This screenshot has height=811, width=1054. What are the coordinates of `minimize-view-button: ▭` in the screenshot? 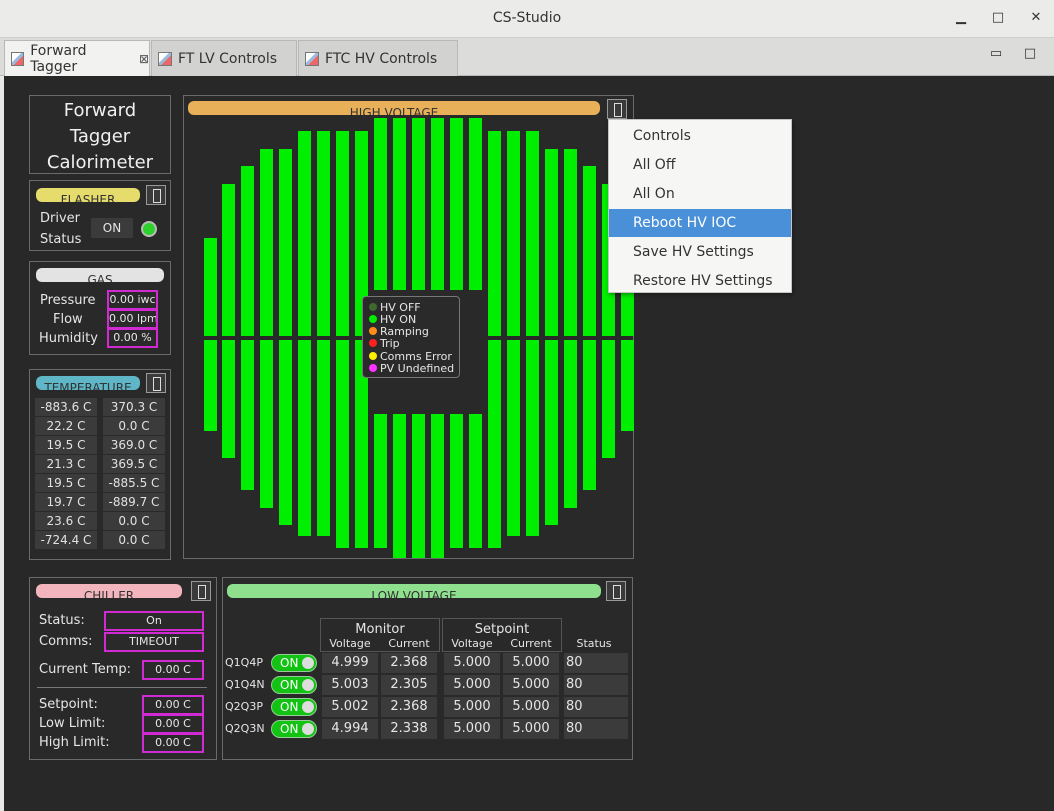 It's located at (996, 55).